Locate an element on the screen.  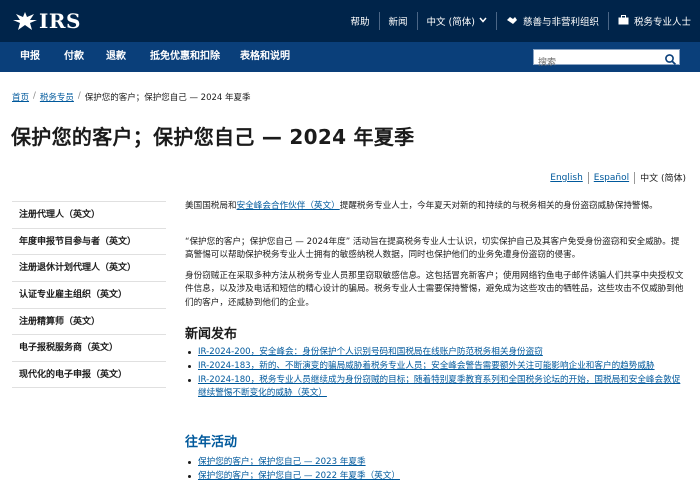
past-campaigns-heading: 往年活动 is located at coordinates (211, 440).